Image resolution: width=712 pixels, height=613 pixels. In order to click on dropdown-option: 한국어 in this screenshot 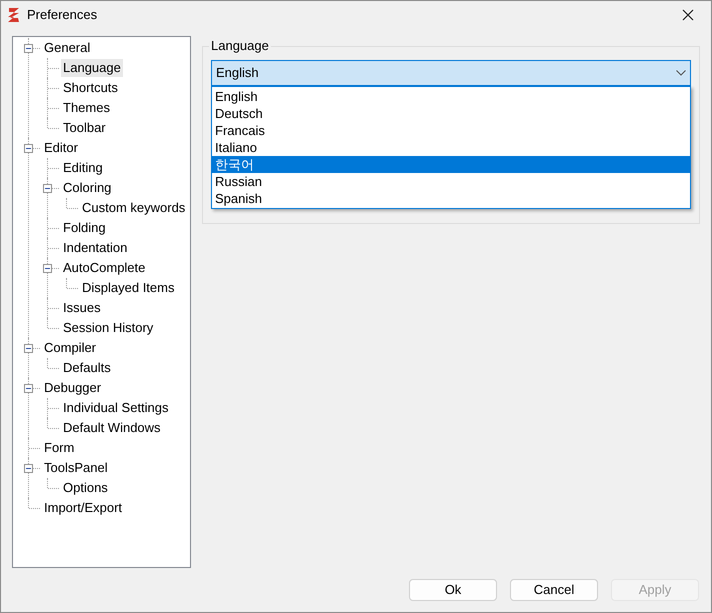, I will do `click(451, 164)`.